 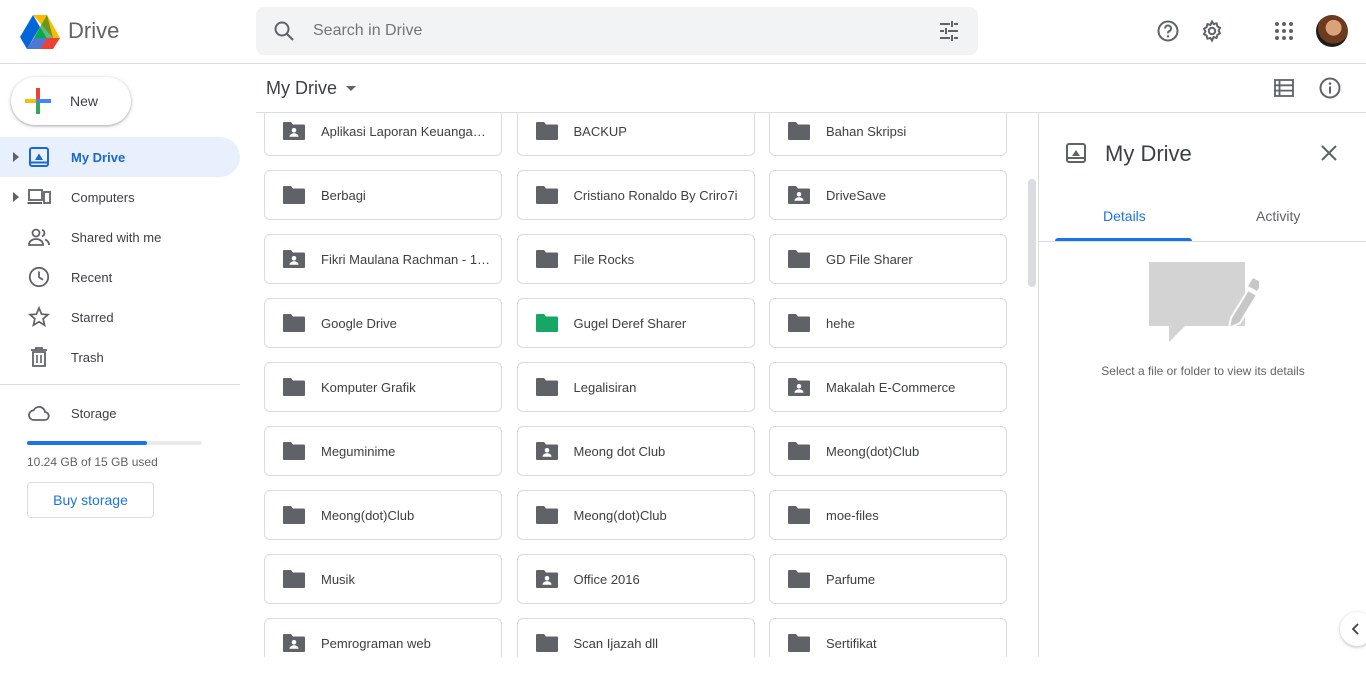 I want to click on scrollbar, so click(x=1032, y=233).